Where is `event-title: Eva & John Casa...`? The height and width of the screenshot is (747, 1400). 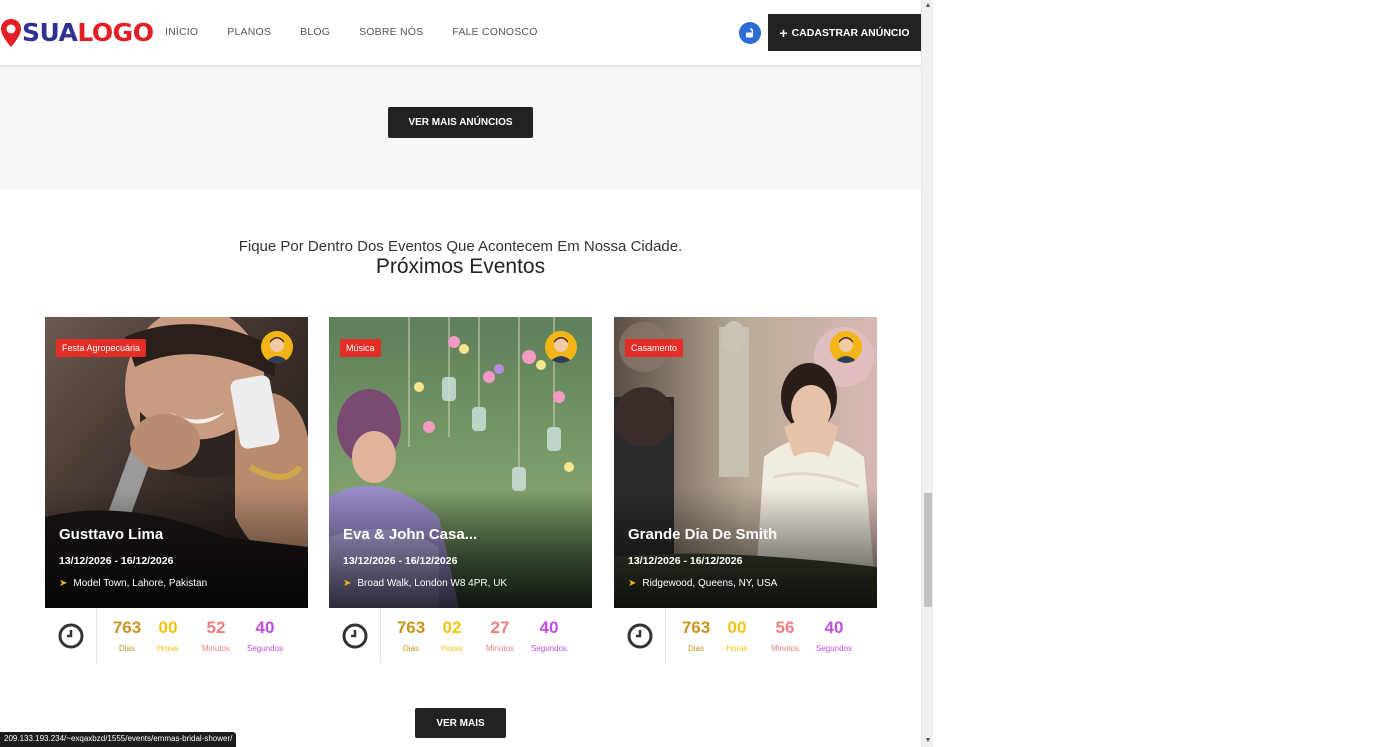 event-title: Eva & John Casa... is located at coordinates (410, 534).